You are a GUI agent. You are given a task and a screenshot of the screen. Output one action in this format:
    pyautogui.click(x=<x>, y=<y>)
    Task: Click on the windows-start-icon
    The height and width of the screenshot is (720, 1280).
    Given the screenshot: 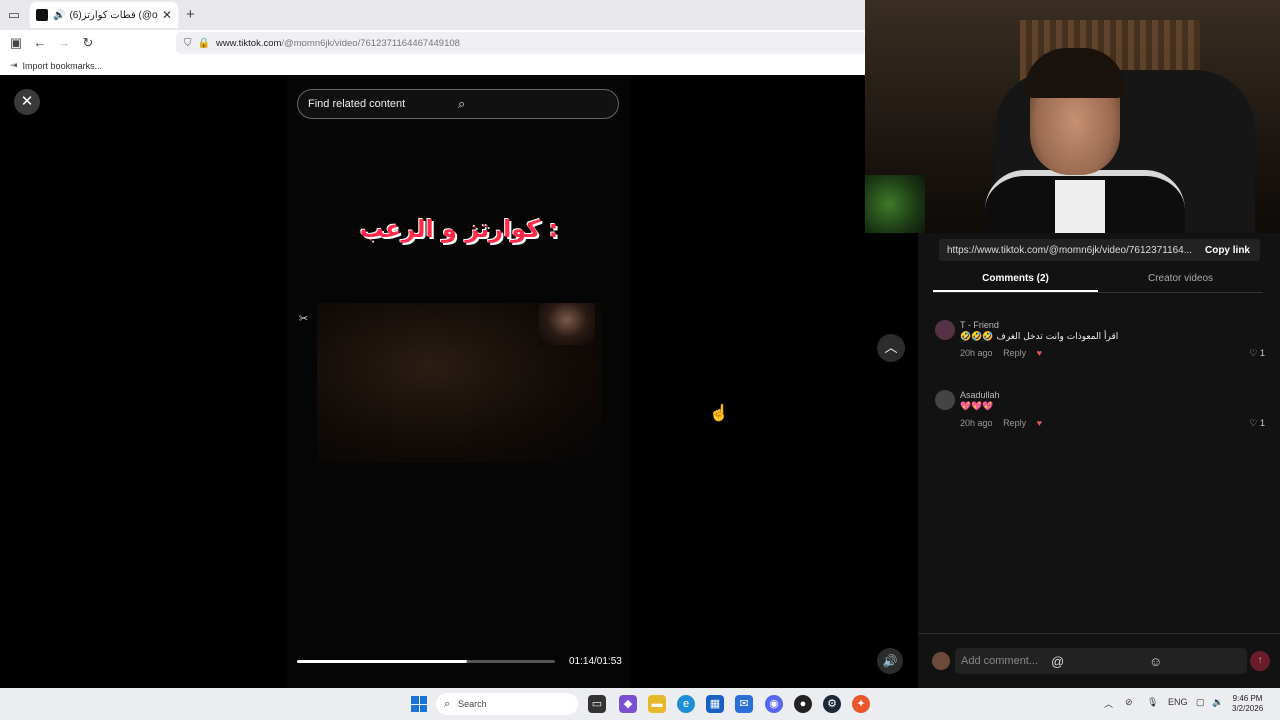 What is the action you would take?
    pyautogui.click(x=419, y=704)
    